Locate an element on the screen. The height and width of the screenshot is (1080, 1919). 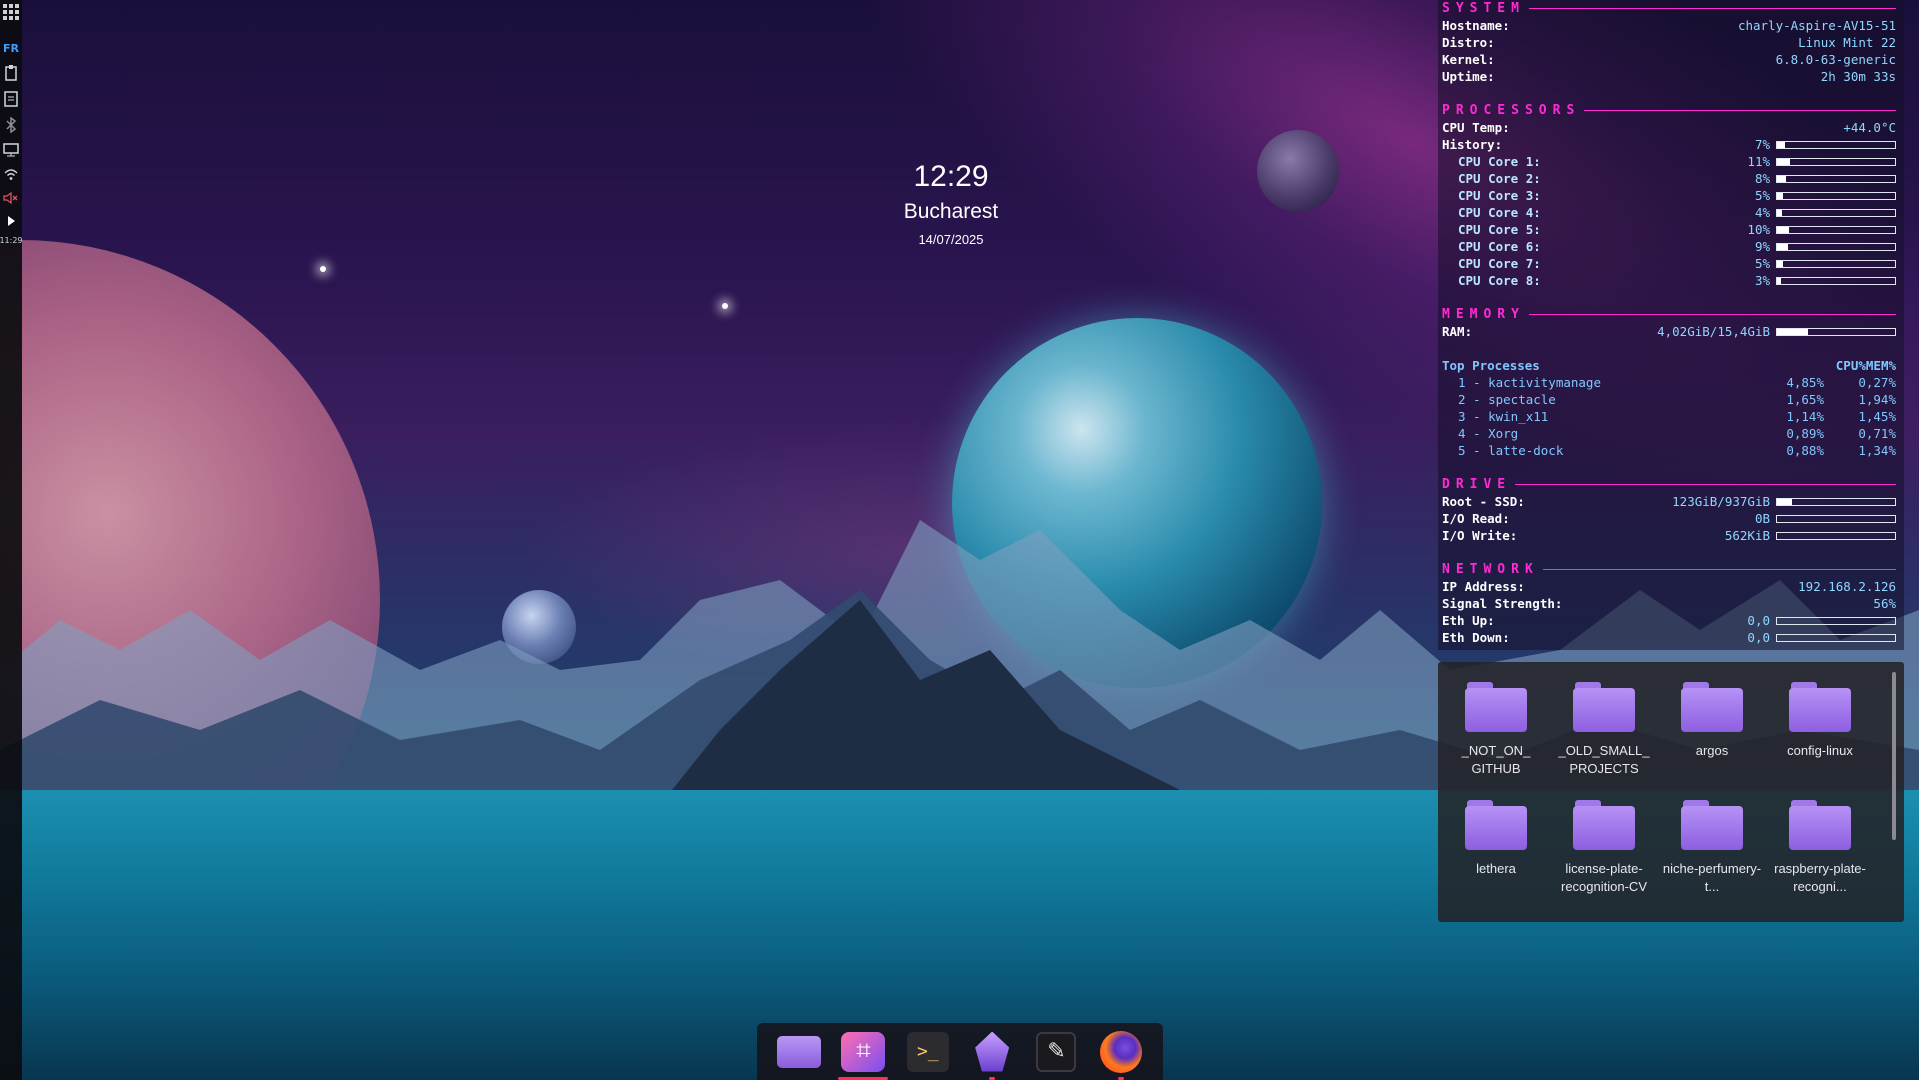
clock-time: 12:29 is located at coordinates (951, 176).